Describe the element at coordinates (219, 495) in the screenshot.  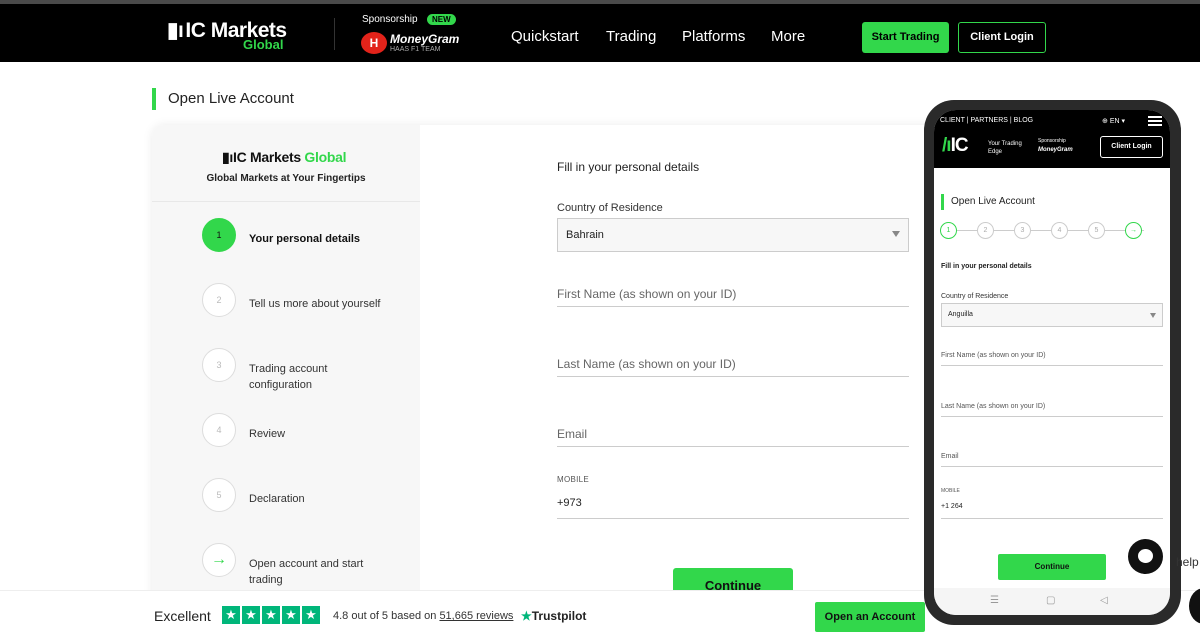
I see `step-5-circle: 5` at that location.